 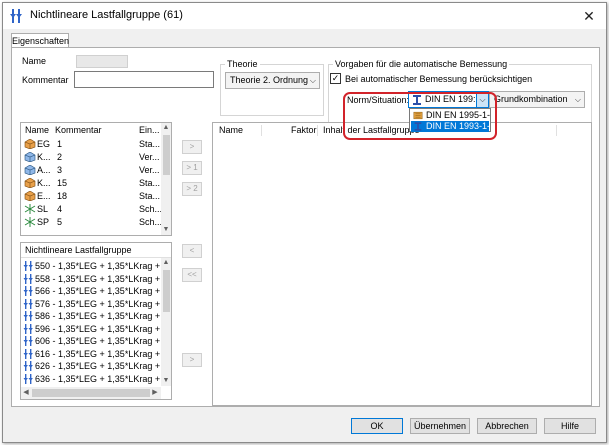 I want to click on list-item: 596 - 1,35*LEG + 1,35*LKrag + 1, so click(x=94, y=329).